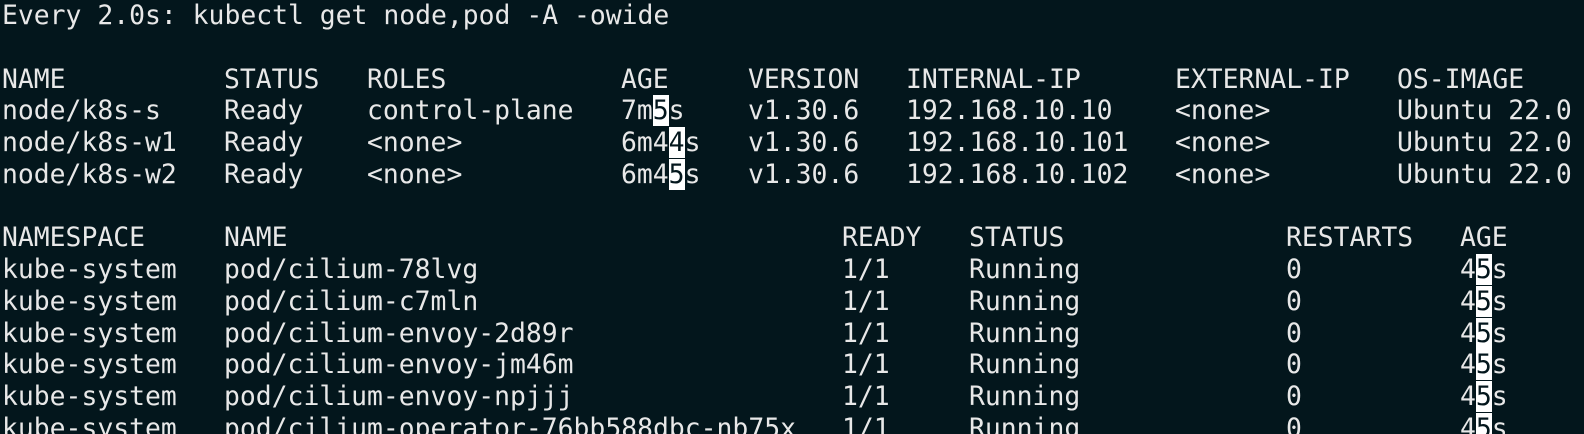 The width and height of the screenshot is (1584, 434). What do you see at coordinates (1350, 238) in the screenshot?
I see `pod-col-restarts: RESTARTS` at bounding box center [1350, 238].